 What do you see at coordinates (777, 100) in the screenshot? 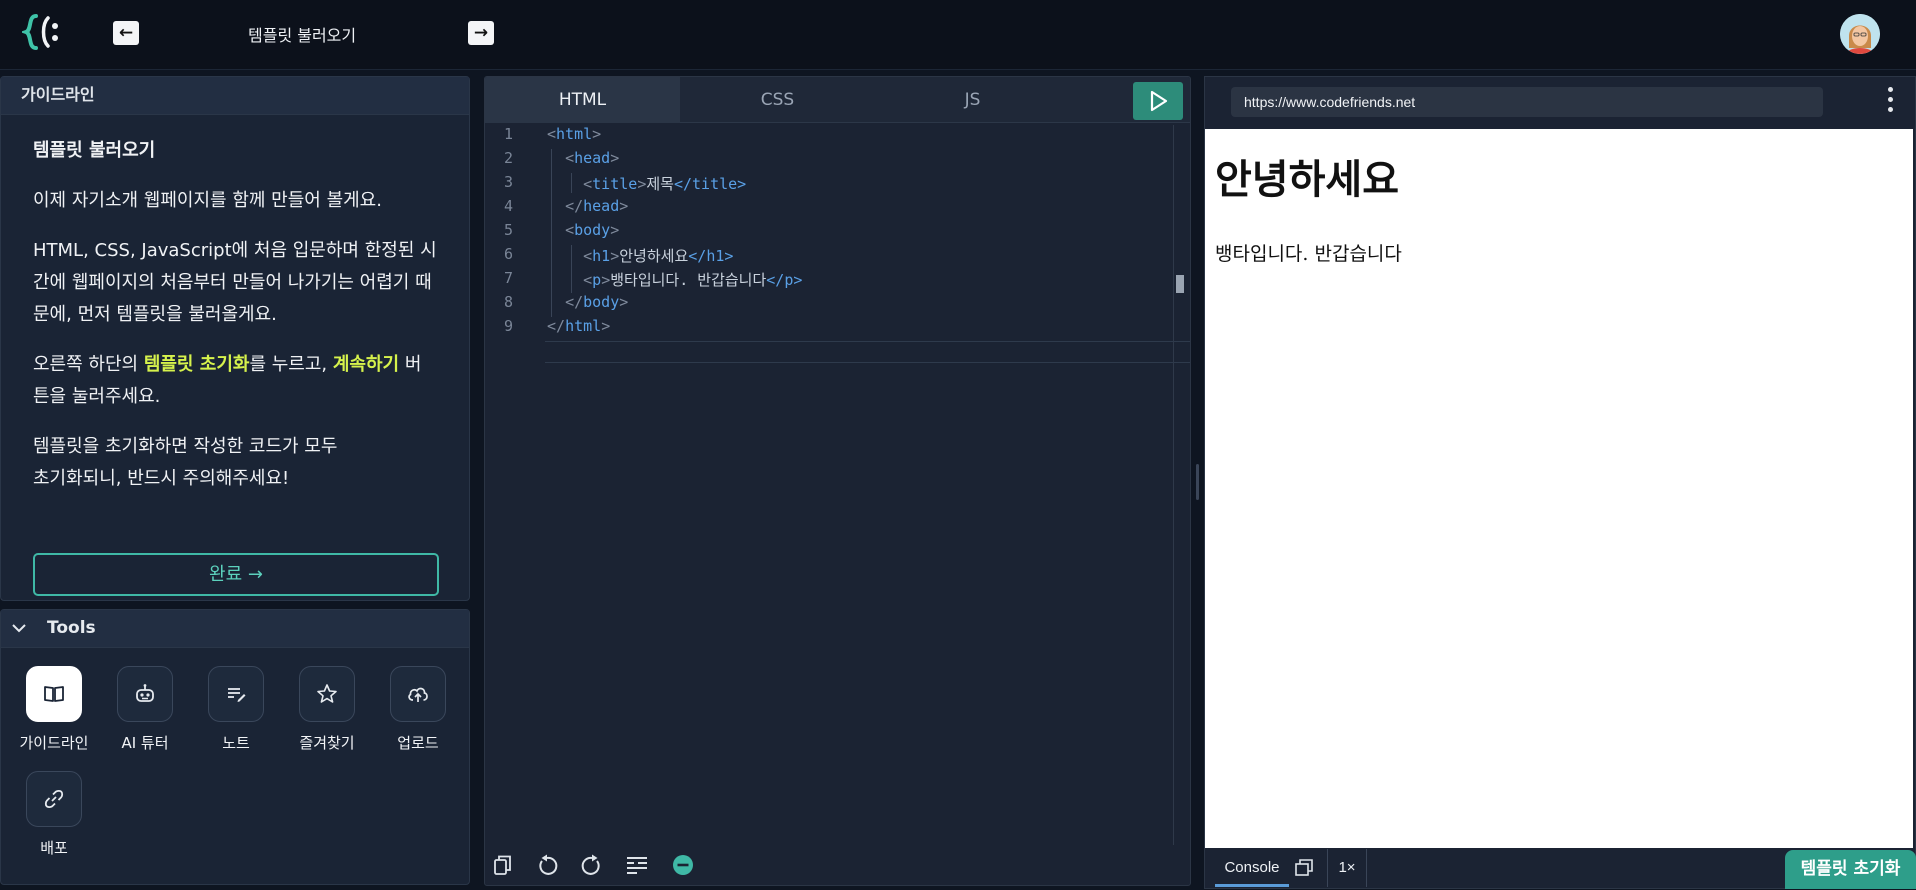
I see `tab-css: CSS` at bounding box center [777, 100].